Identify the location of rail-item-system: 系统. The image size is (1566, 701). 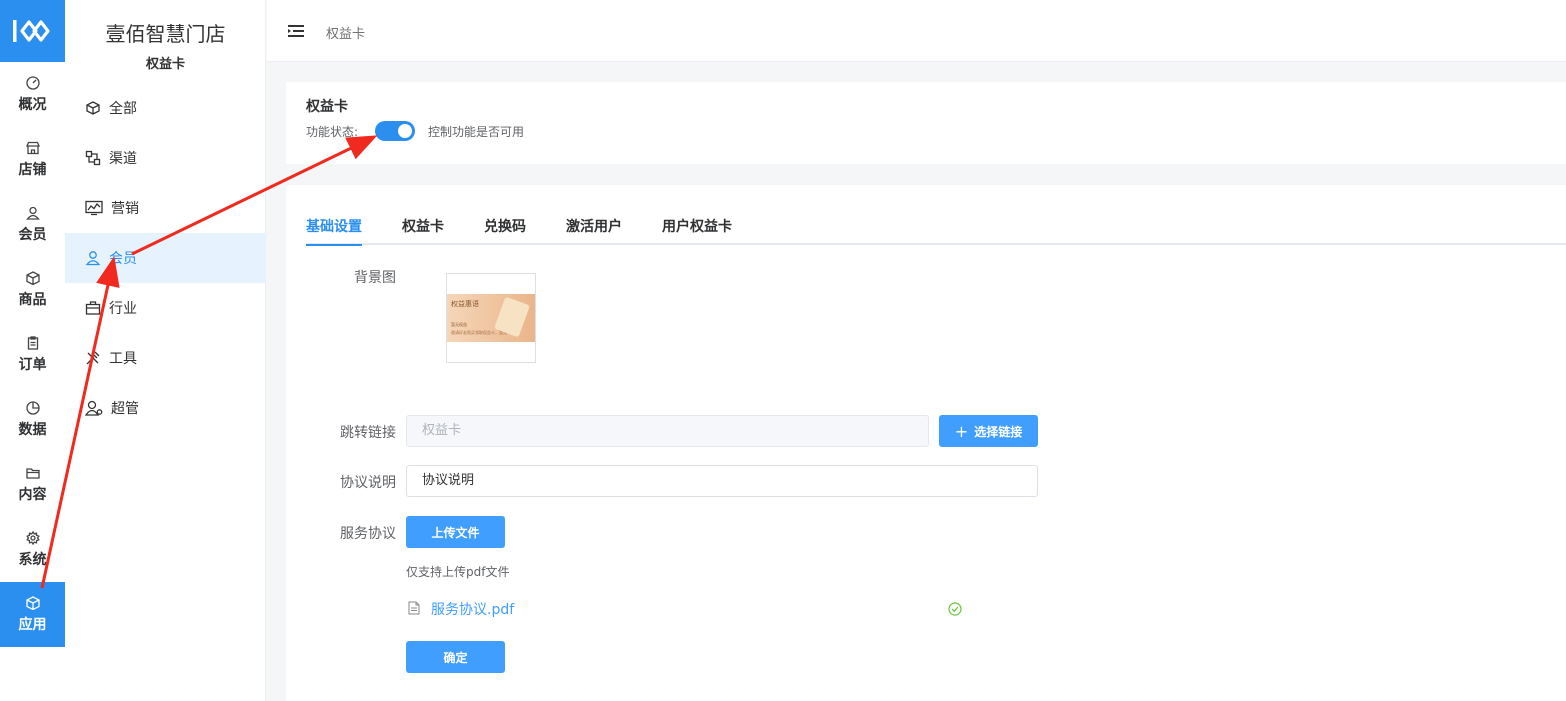
(32, 549).